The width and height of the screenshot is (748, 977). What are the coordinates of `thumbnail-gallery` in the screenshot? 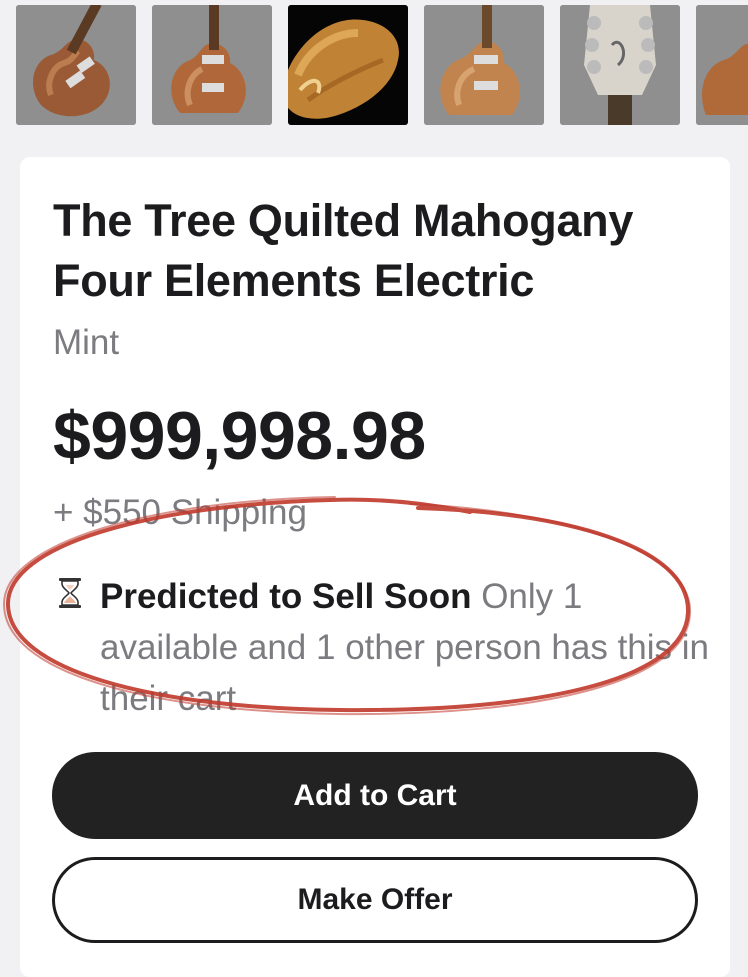 It's located at (374, 65).